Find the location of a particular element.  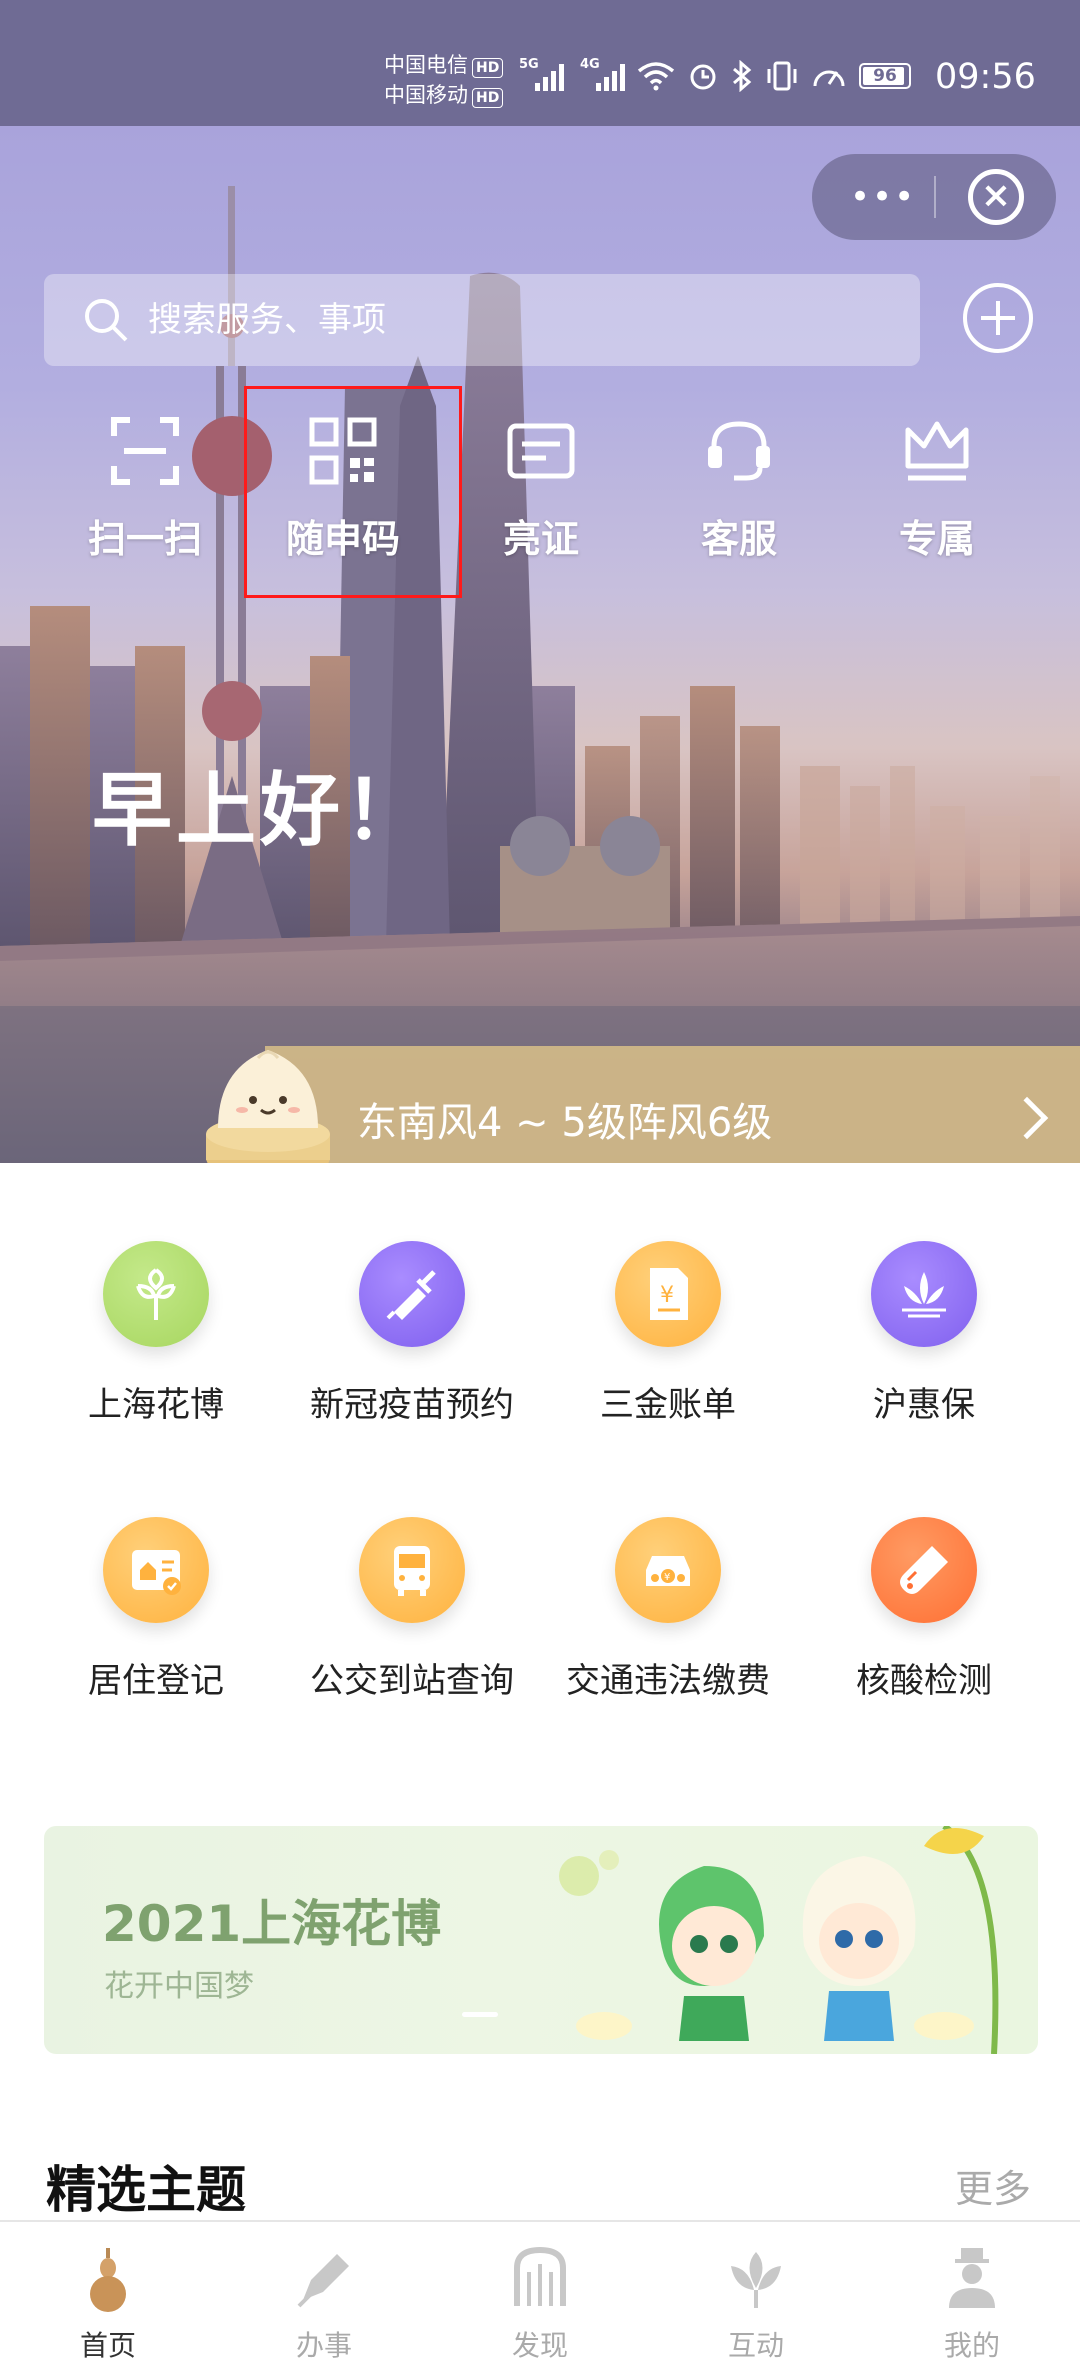

headset-icon is located at coordinates (739, 451).